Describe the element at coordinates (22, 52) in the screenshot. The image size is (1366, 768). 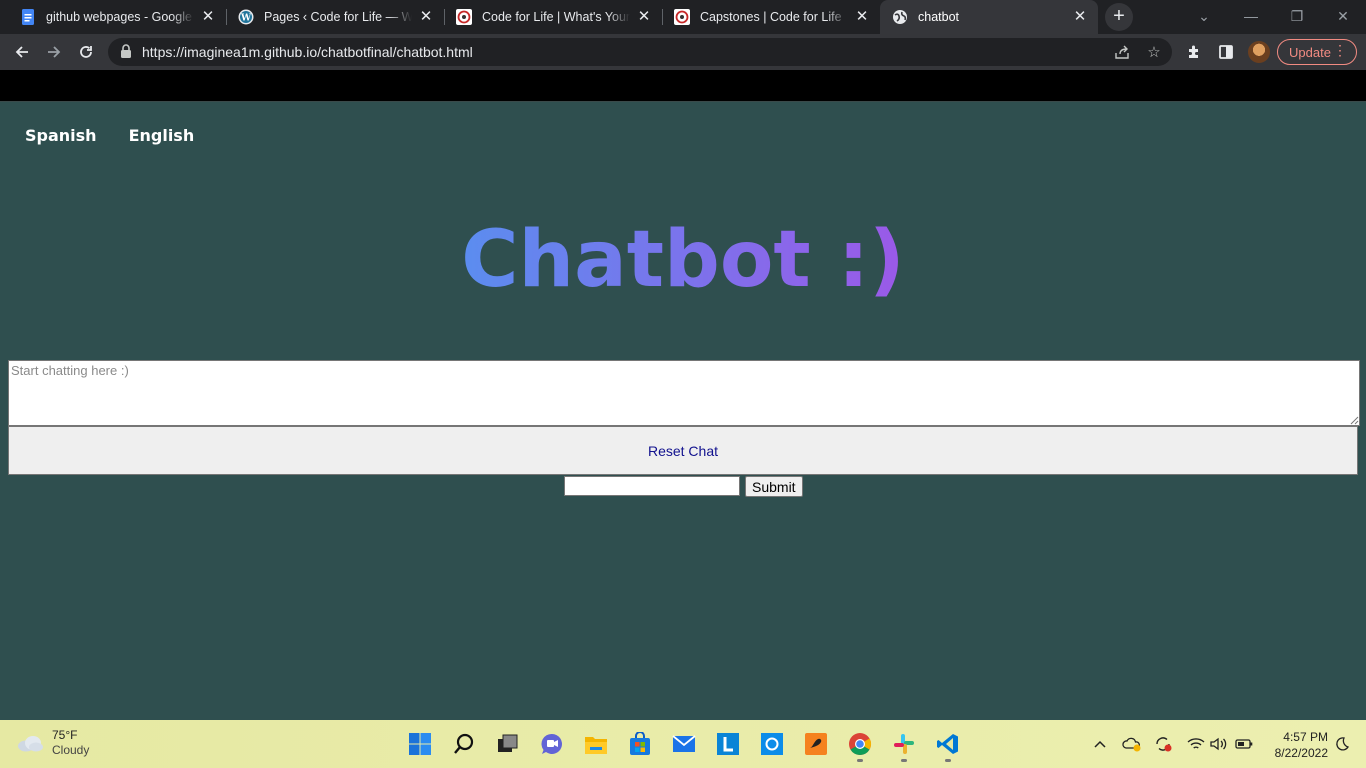
I see `back-icon` at that location.